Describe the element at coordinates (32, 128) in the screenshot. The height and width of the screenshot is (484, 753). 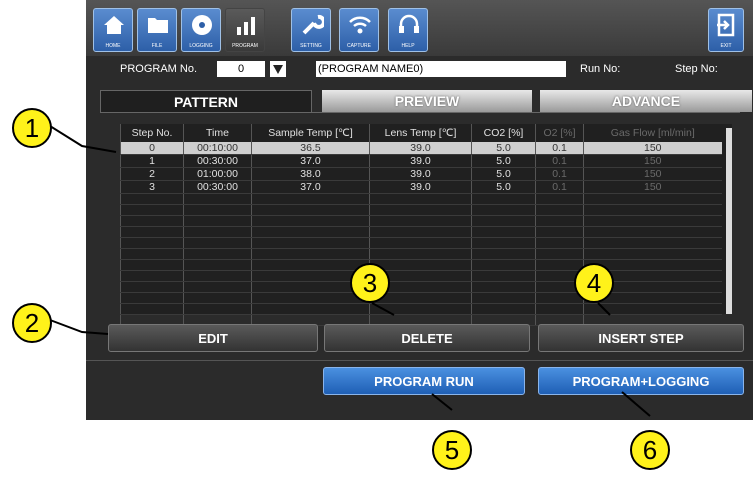
I see `callout-1: 1` at that location.